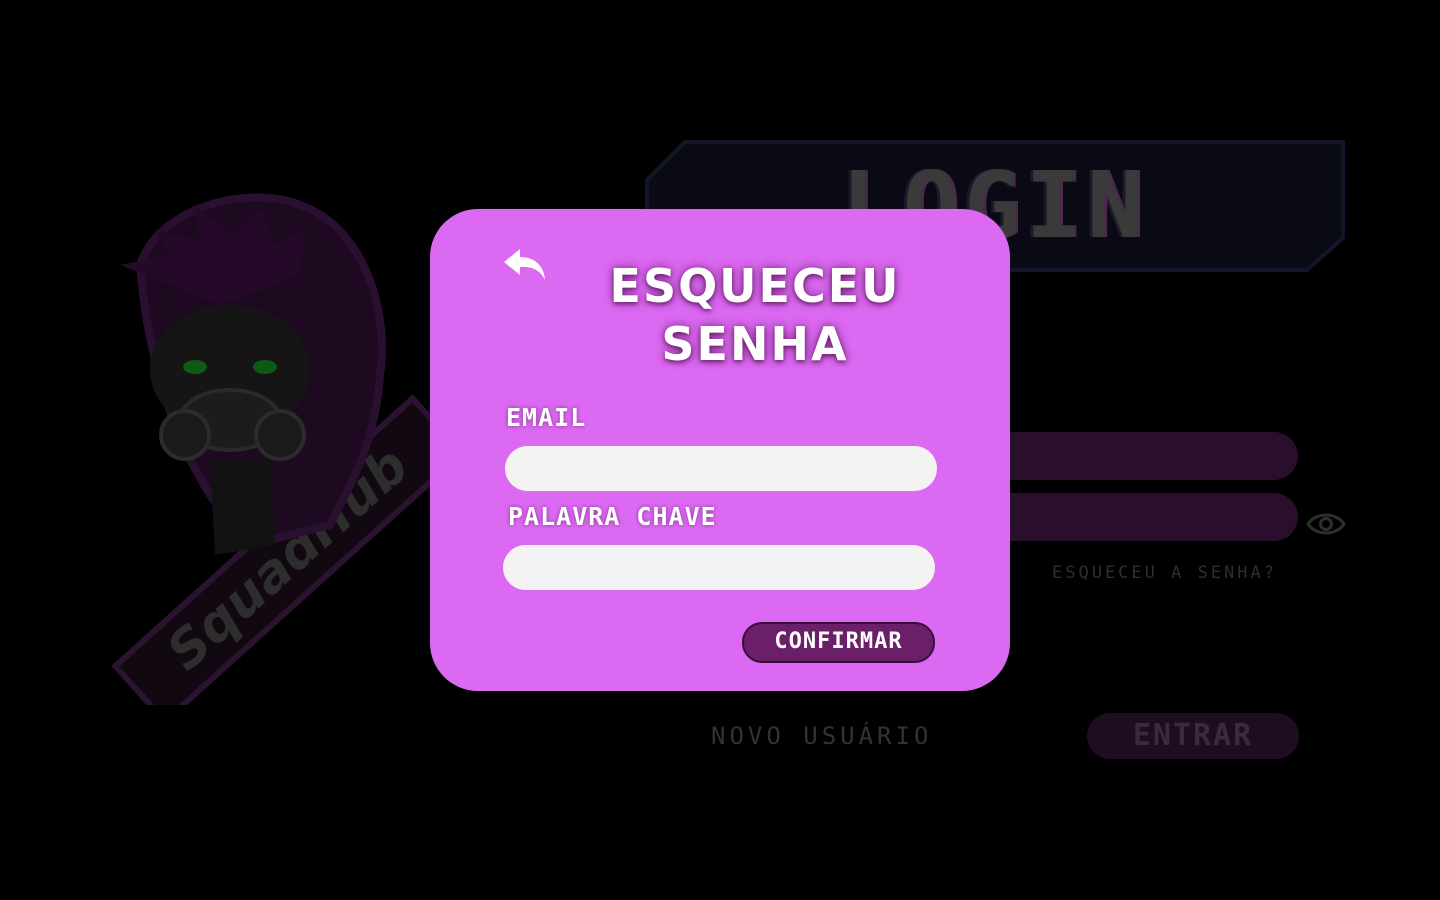 This screenshot has width=1440, height=900. I want to click on background-password-input, so click(1139, 517).